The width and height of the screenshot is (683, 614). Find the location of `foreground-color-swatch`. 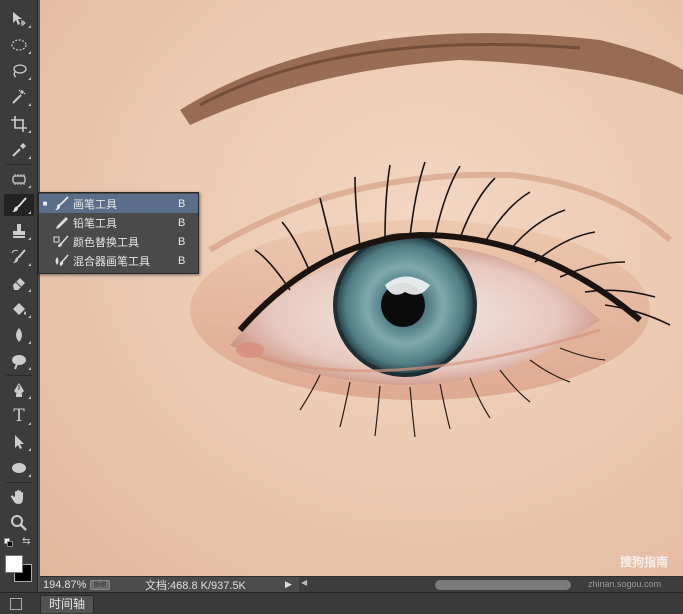

foreground-color-swatch is located at coordinates (14, 564).